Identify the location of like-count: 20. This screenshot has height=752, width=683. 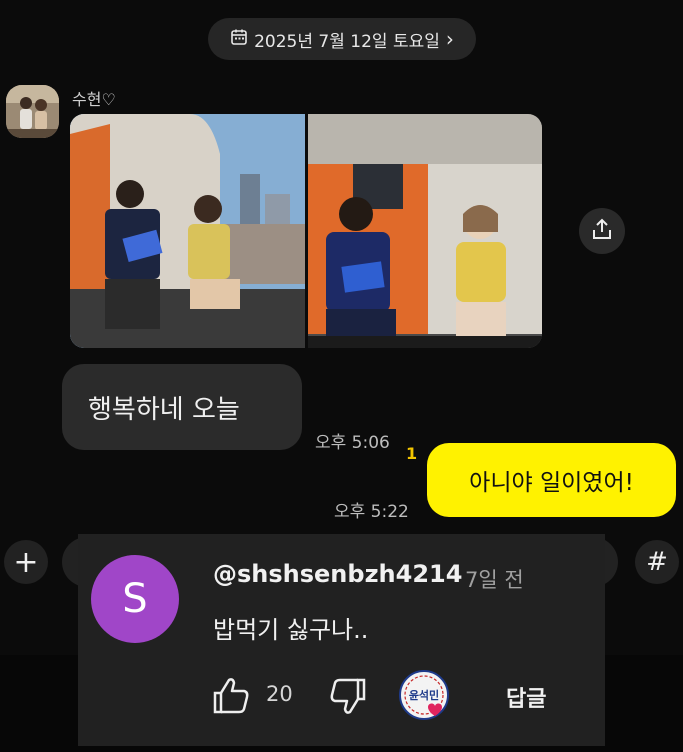
(279, 694).